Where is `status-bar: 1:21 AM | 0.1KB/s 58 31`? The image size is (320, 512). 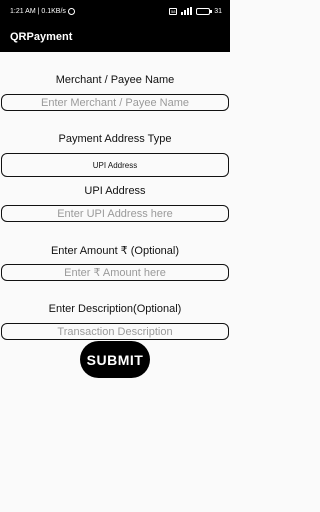 status-bar: 1:21 AM | 0.1KB/s 58 31 is located at coordinates (115, 12).